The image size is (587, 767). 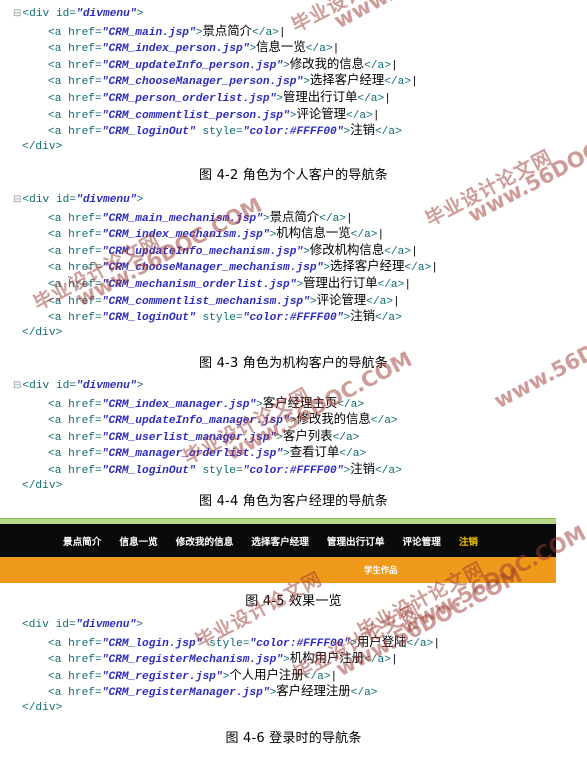 What do you see at coordinates (294, 216) in the screenshot?
I see `code-token-link-text: 景点简介` at bounding box center [294, 216].